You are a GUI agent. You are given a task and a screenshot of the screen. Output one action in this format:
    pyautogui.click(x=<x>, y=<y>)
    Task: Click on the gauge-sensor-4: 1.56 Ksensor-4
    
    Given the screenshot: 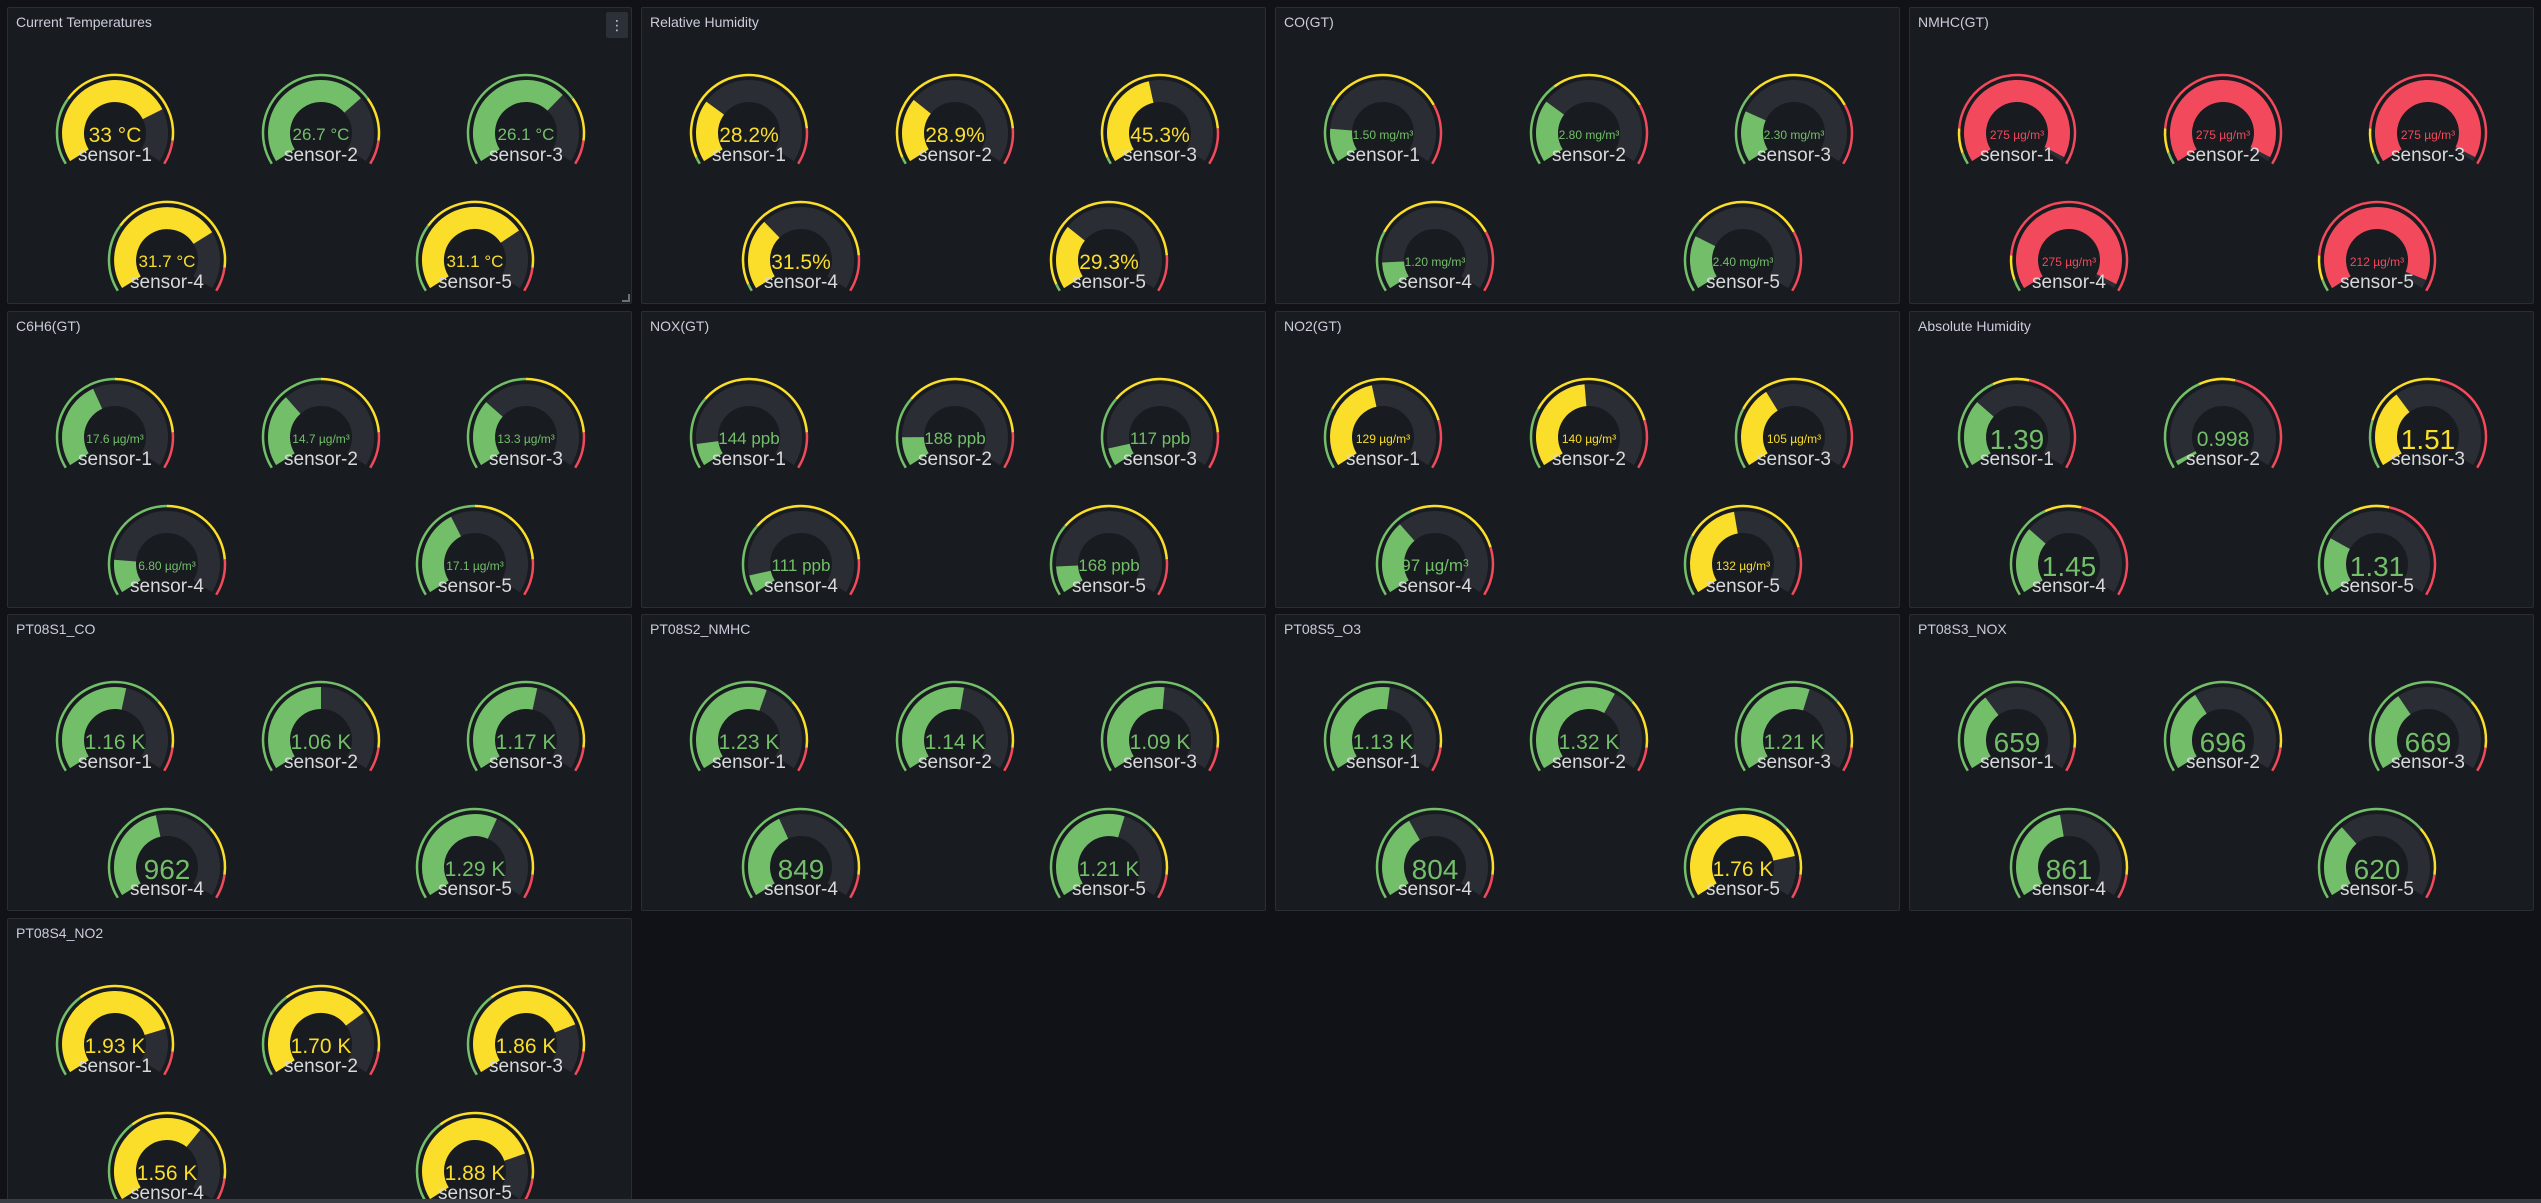 What is the action you would take?
    pyautogui.click(x=167, y=1149)
    